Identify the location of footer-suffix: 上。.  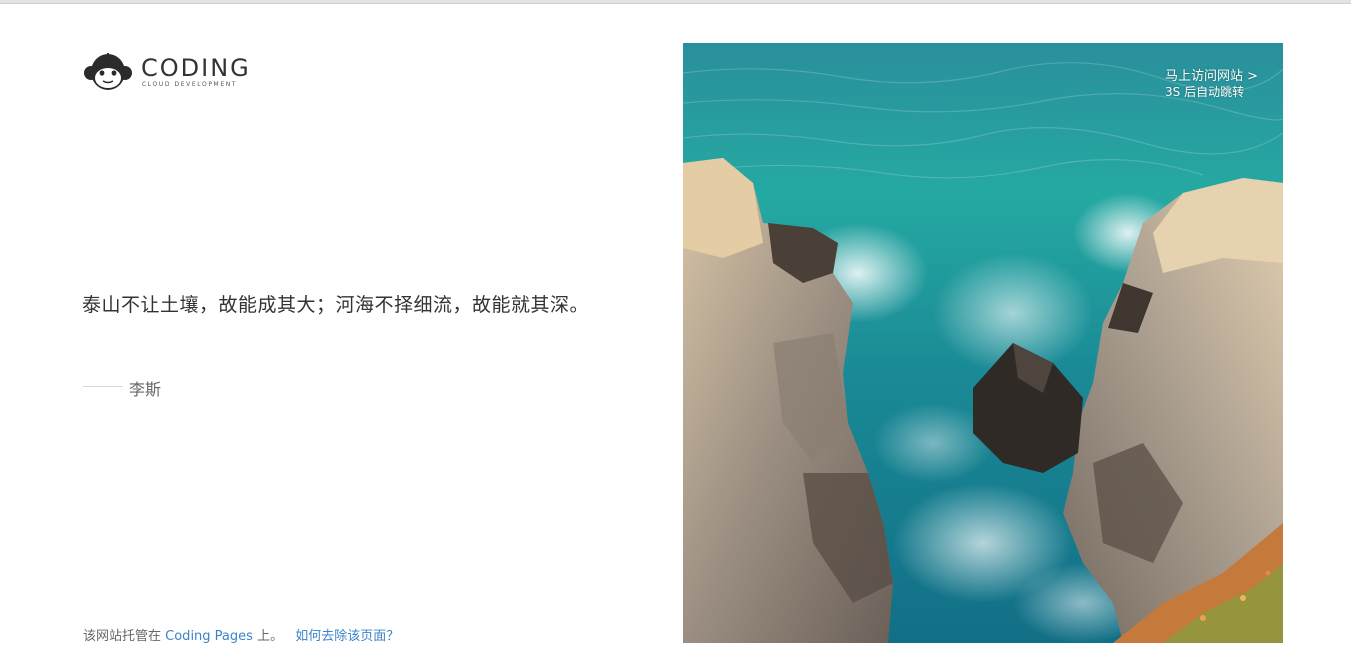
(270, 636).